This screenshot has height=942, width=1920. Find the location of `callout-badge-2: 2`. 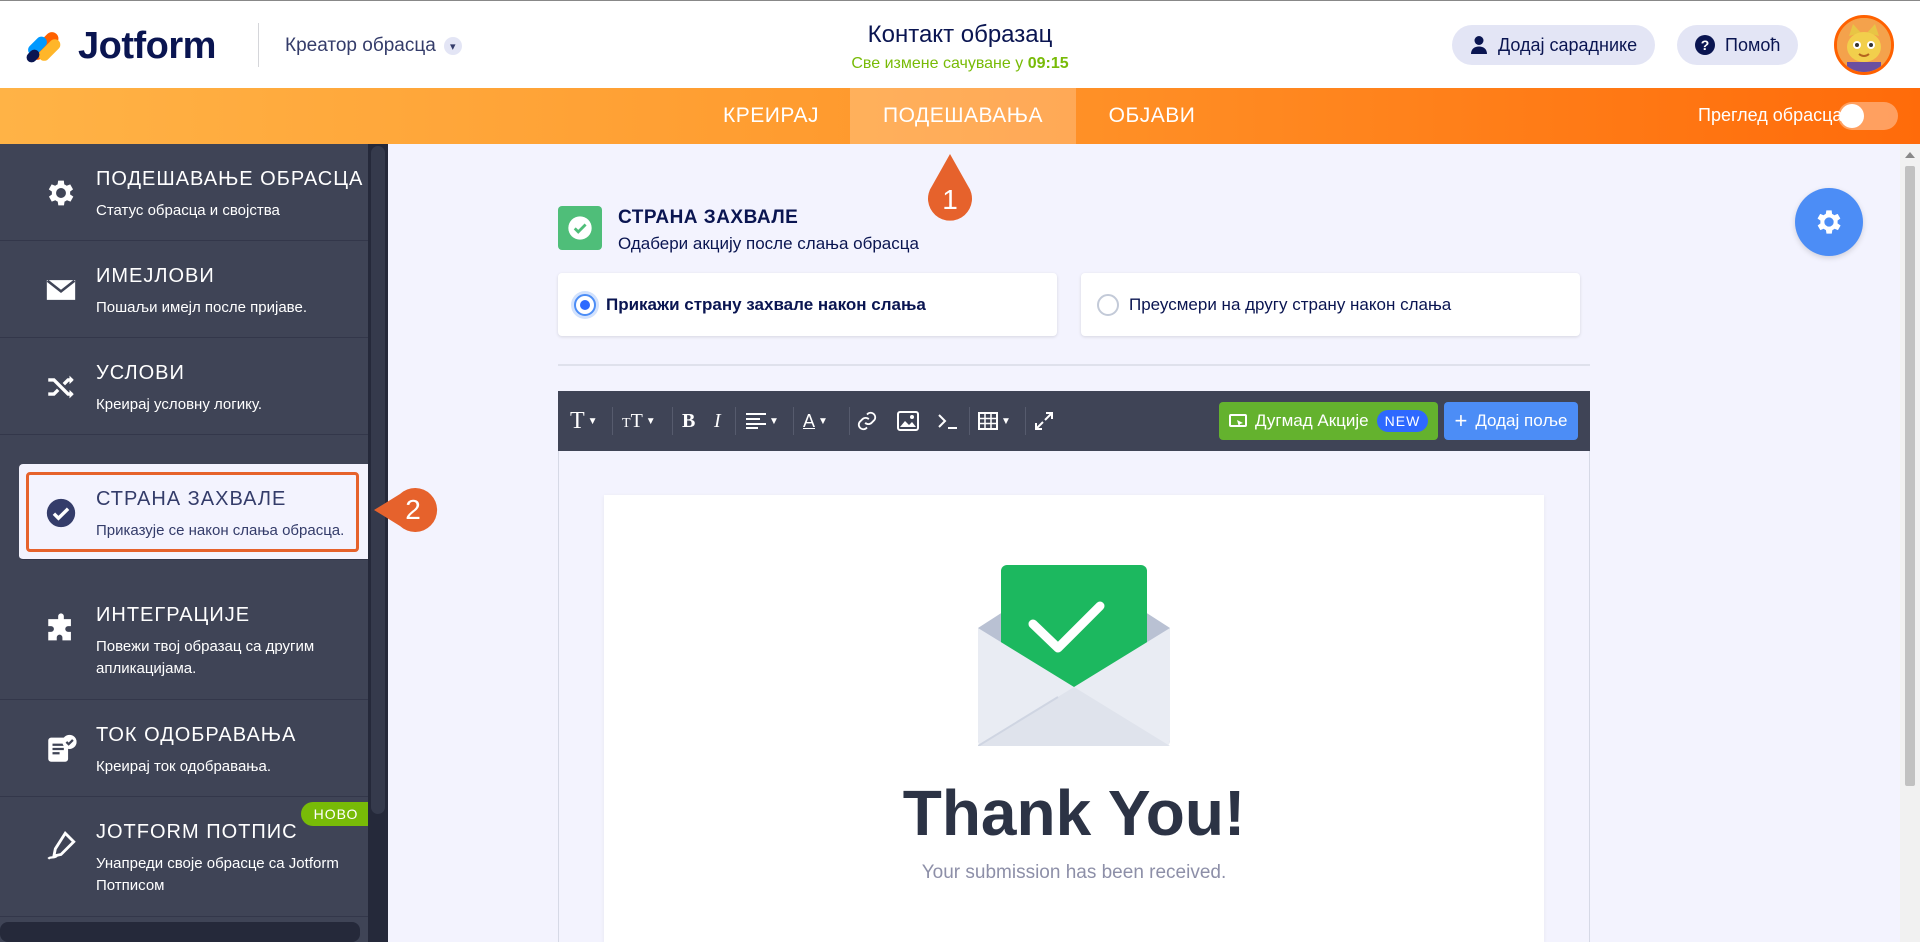

callout-badge-2: 2 is located at coordinates (413, 509).